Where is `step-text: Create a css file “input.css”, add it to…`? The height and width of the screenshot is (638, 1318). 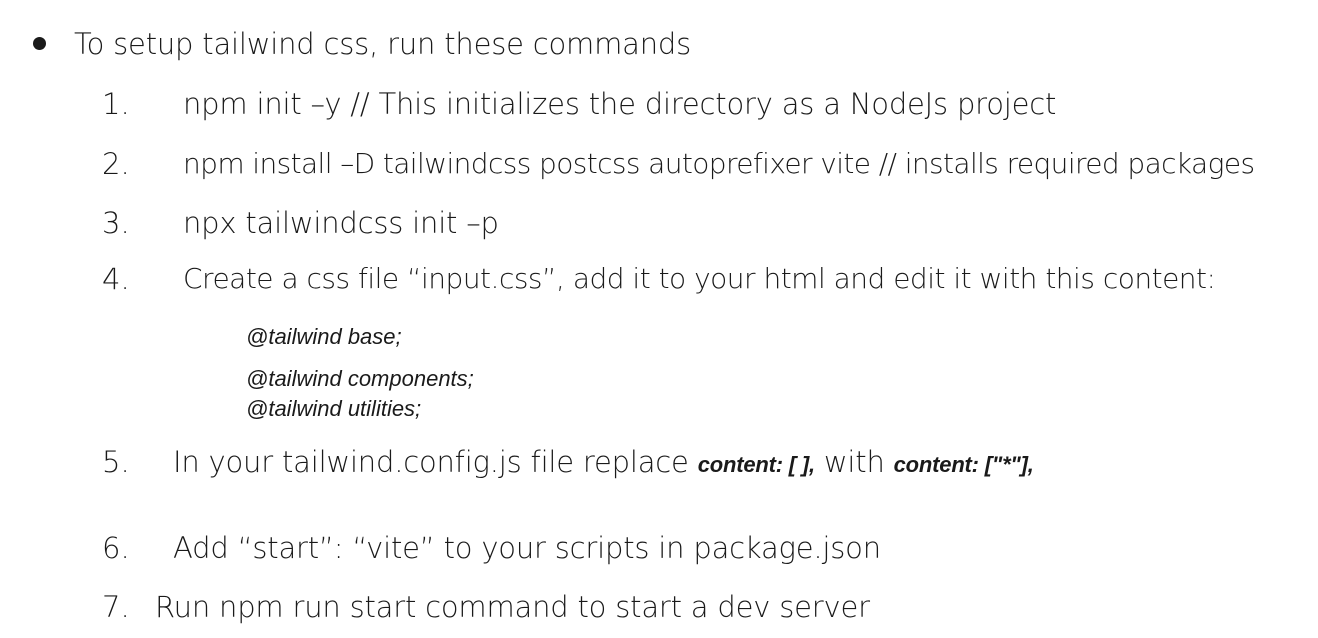 step-text: Create a css file “input.css”, add it to… is located at coordinates (699, 278).